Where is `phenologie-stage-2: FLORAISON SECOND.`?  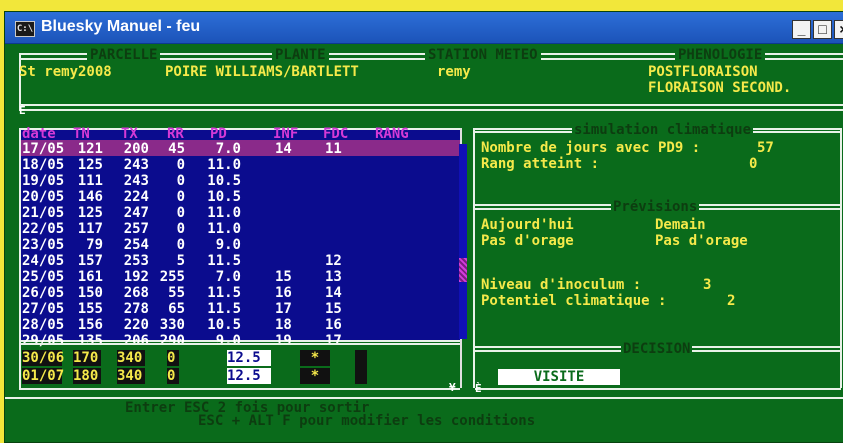 phenologie-stage-2: FLORAISON SECOND. is located at coordinates (720, 88).